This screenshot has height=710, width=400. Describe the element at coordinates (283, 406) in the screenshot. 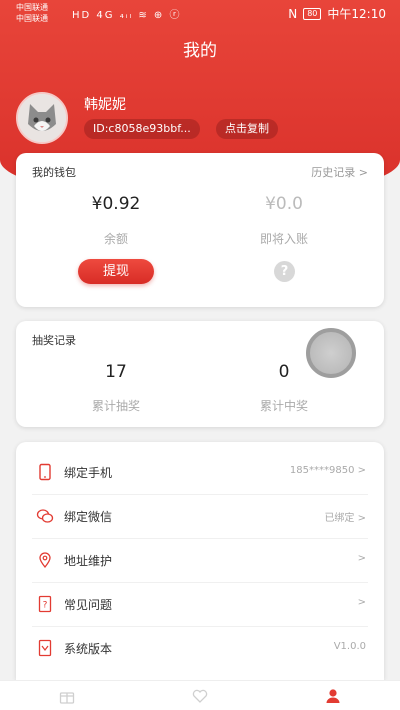

I see `total-wins-label: 累计中奖` at that location.